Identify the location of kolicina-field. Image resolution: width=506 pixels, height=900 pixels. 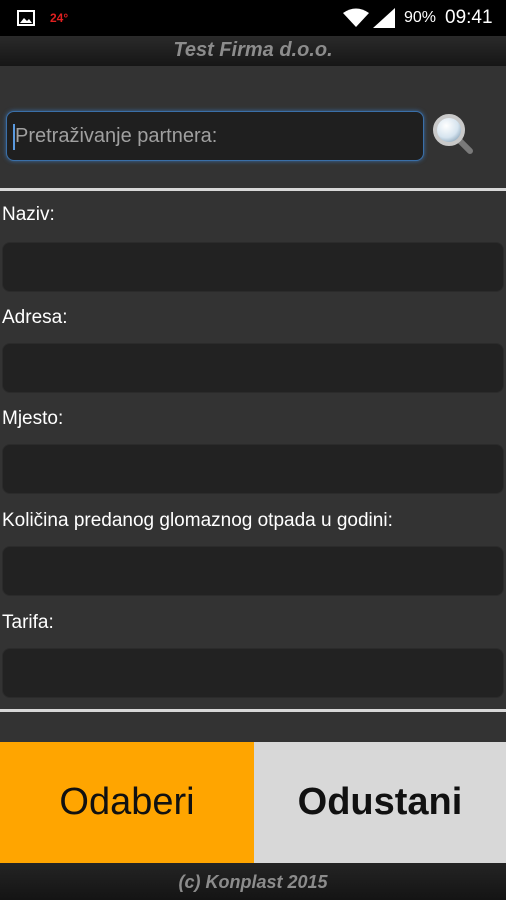
(253, 571).